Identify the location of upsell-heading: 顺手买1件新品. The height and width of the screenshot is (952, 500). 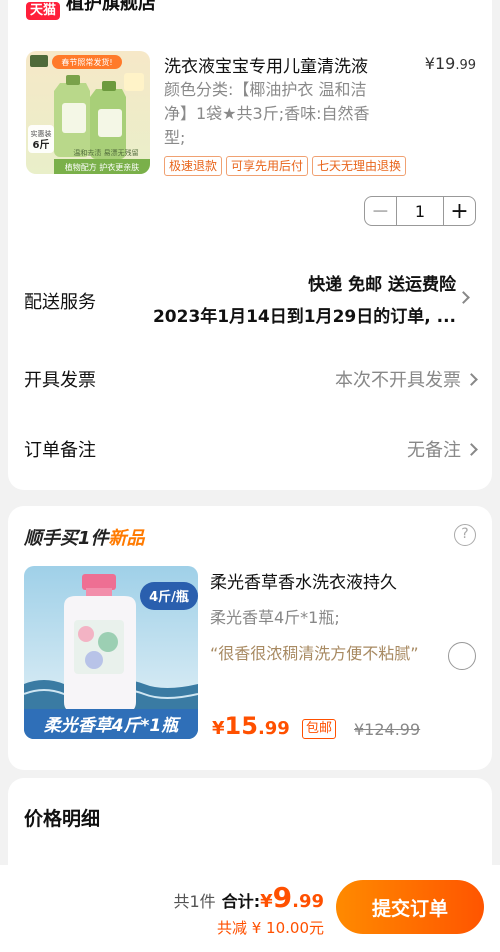
(84, 537).